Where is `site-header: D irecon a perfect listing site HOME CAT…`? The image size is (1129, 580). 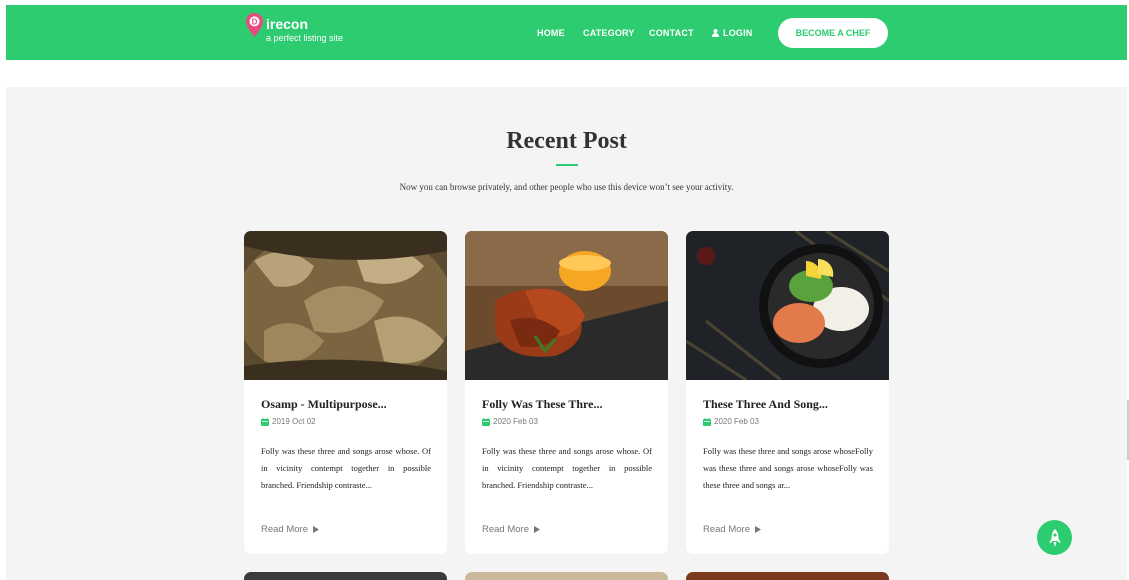
site-header: D irecon a perfect listing site HOME CAT… is located at coordinates (566, 32).